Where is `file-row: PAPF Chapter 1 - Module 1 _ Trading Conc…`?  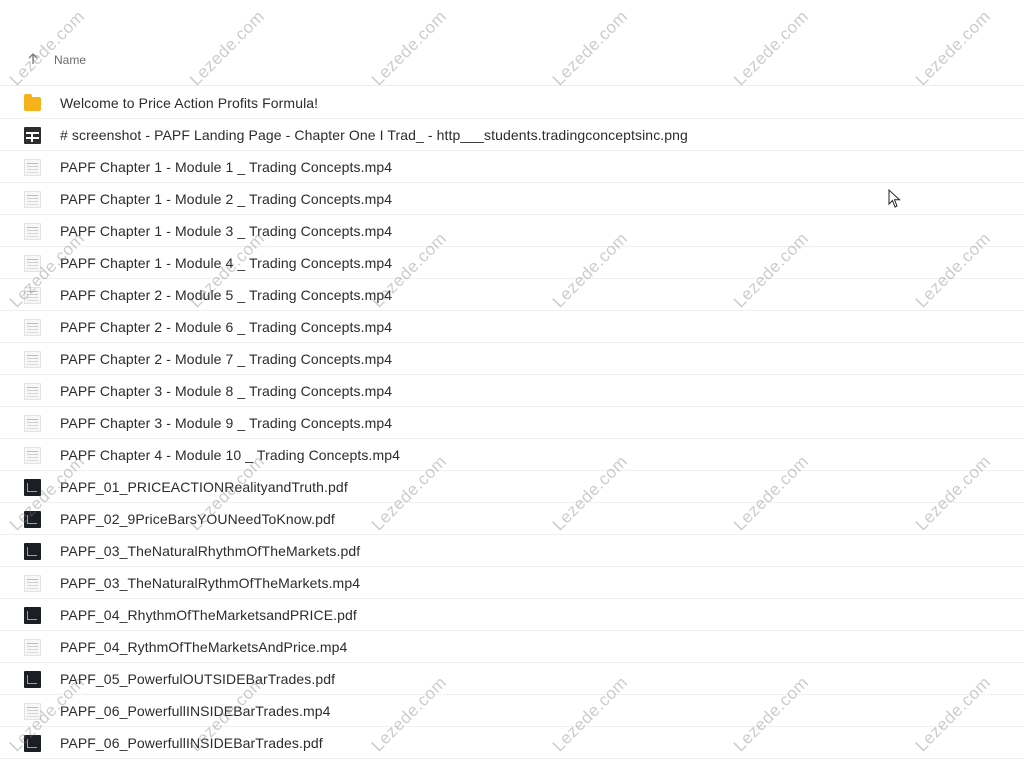 file-row: PAPF Chapter 1 - Module 1 _ Trading Conc… is located at coordinates (512, 167).